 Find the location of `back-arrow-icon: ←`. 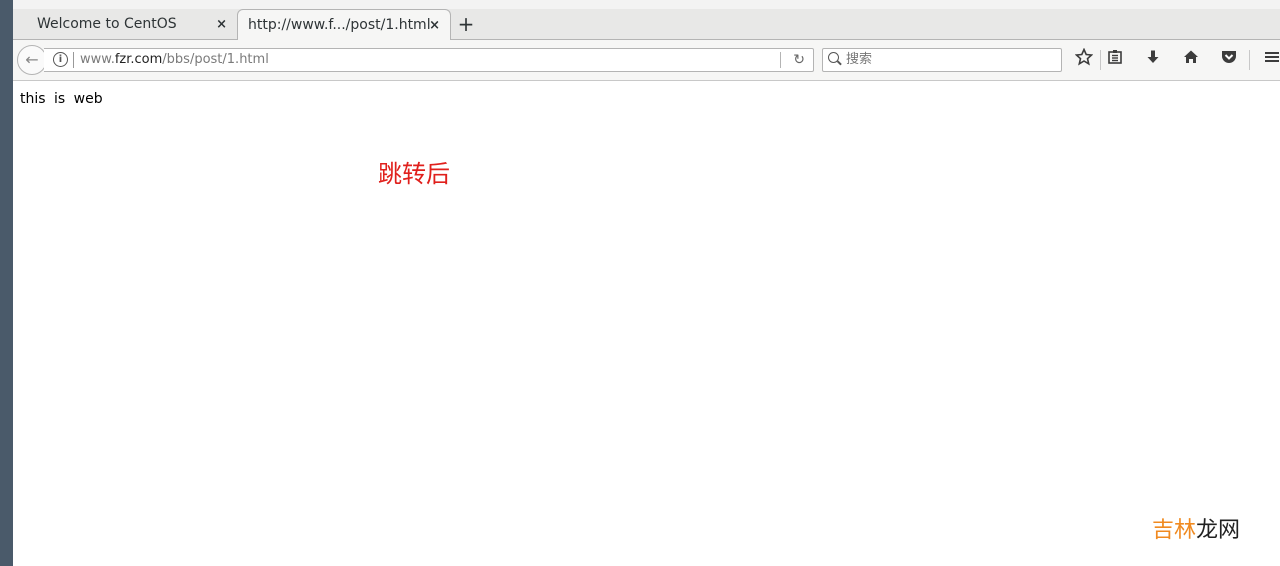

back-arrow-icon: ← is located at coordinates (32, 59).